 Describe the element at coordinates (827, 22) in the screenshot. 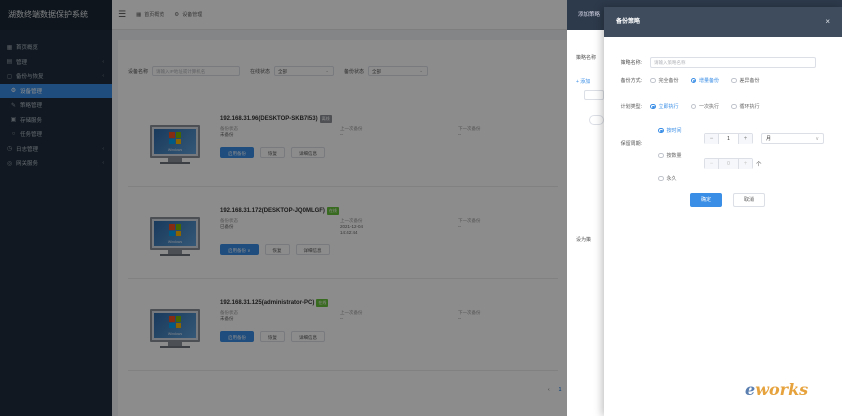

I see `close-icon: ×` at that location.